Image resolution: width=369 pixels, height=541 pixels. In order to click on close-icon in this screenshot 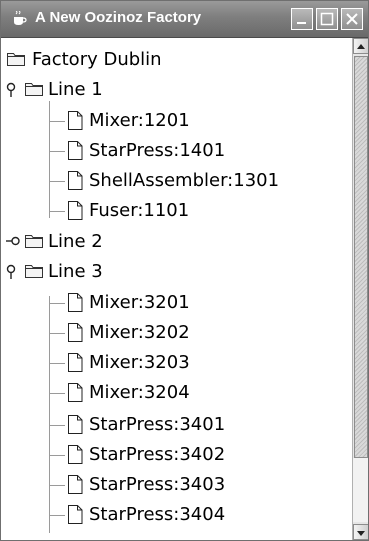, I will do `click(352, 19)`.